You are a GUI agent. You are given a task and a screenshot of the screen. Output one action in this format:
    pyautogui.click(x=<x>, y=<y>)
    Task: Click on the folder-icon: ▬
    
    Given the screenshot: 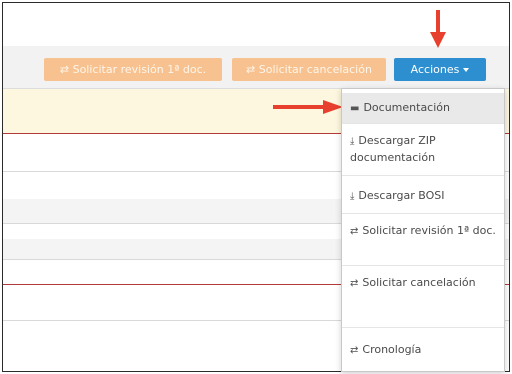 What is the action you would take?
    pyautogui.click(x=355, y=108)
    